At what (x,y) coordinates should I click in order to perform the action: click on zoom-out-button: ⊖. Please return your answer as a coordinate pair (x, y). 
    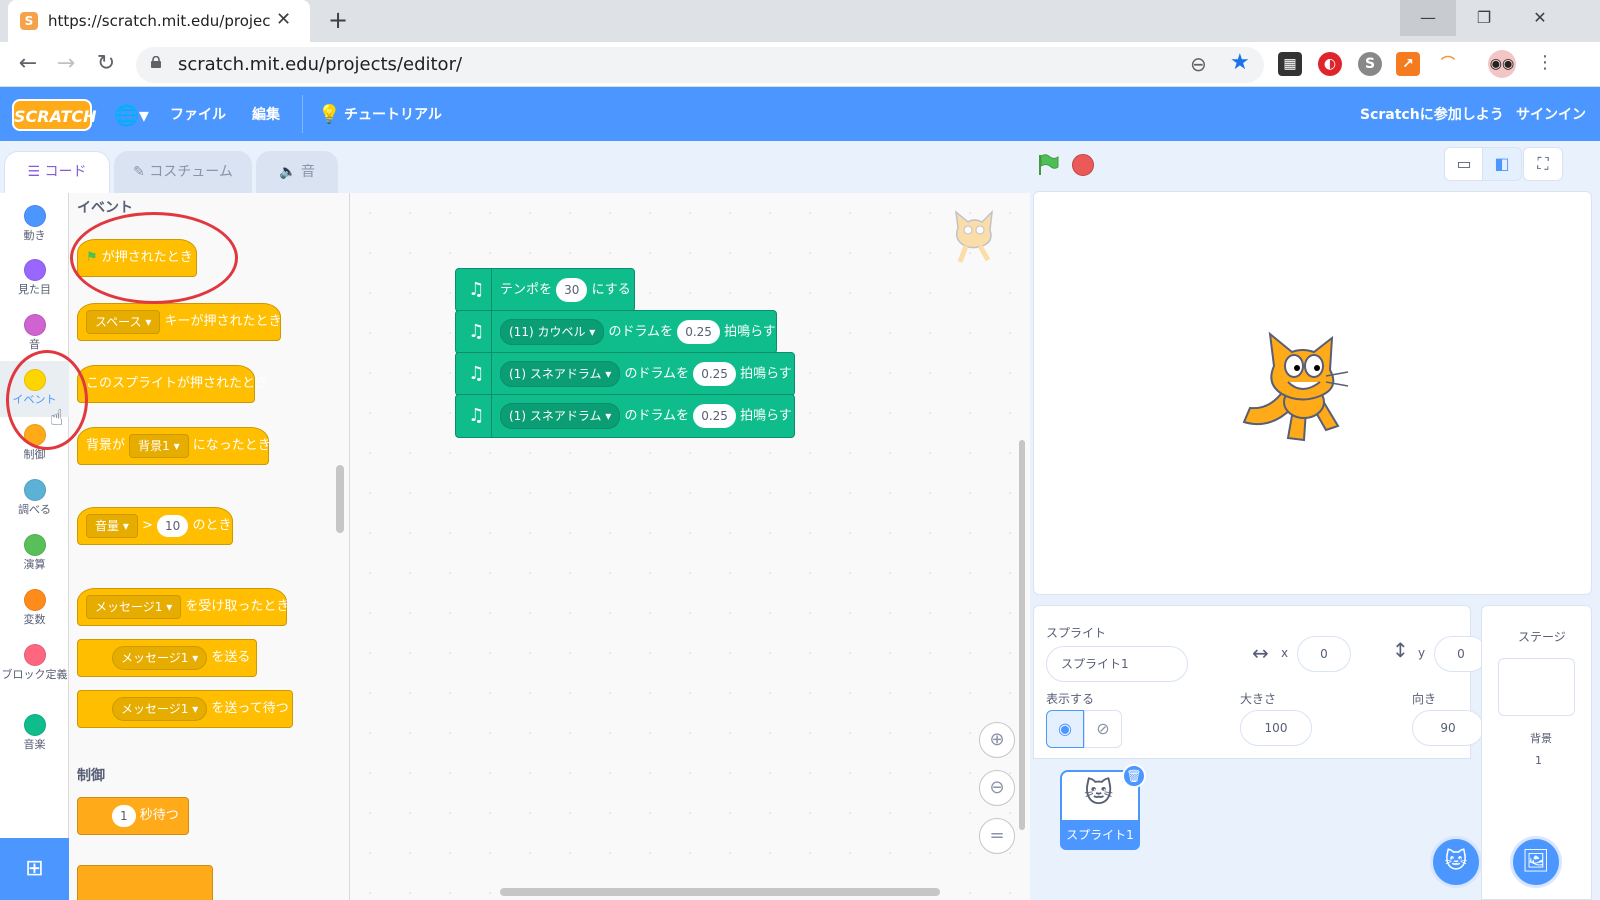
    Looking at the image, I should click on (997, 788).